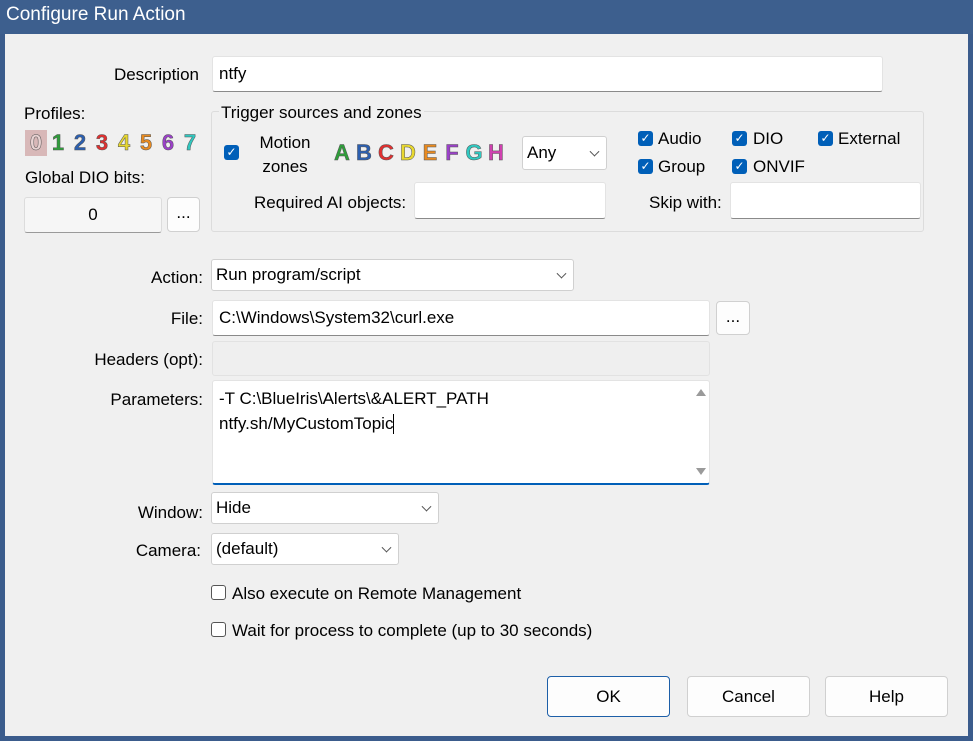  Describe the element at coordinates (430, 153) in the screenshot. I see `zone-e: E` at that location.